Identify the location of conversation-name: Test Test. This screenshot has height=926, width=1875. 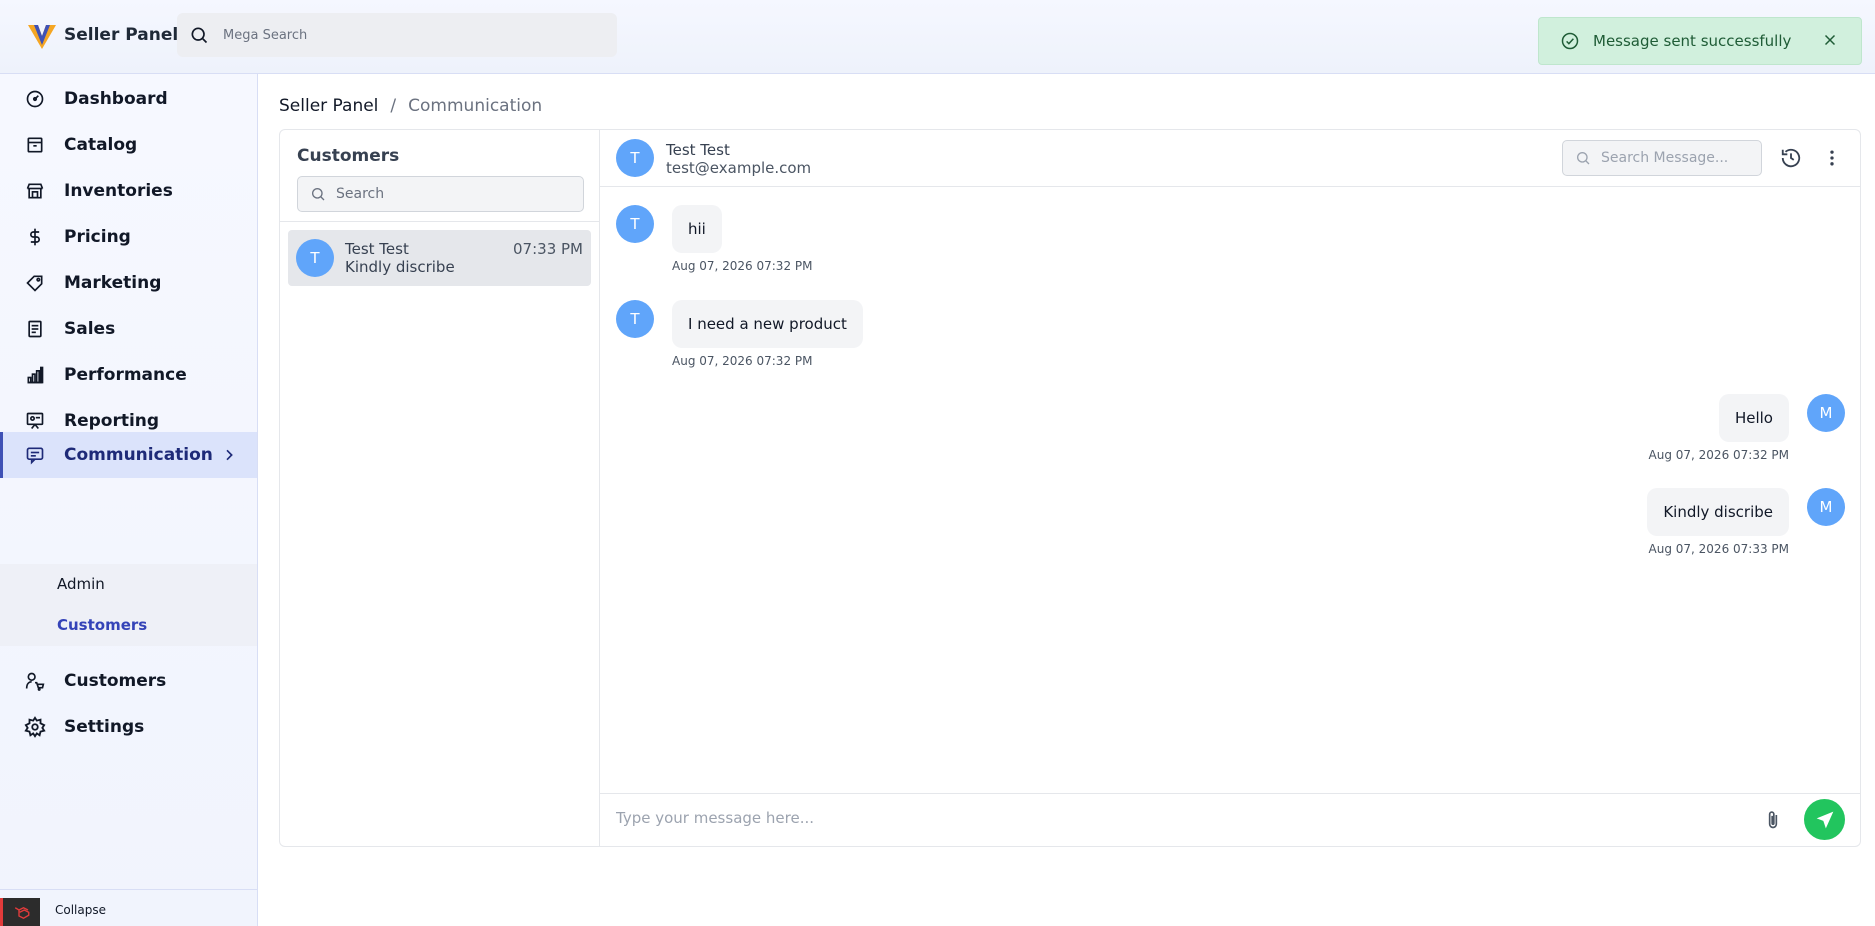
(377, 249).